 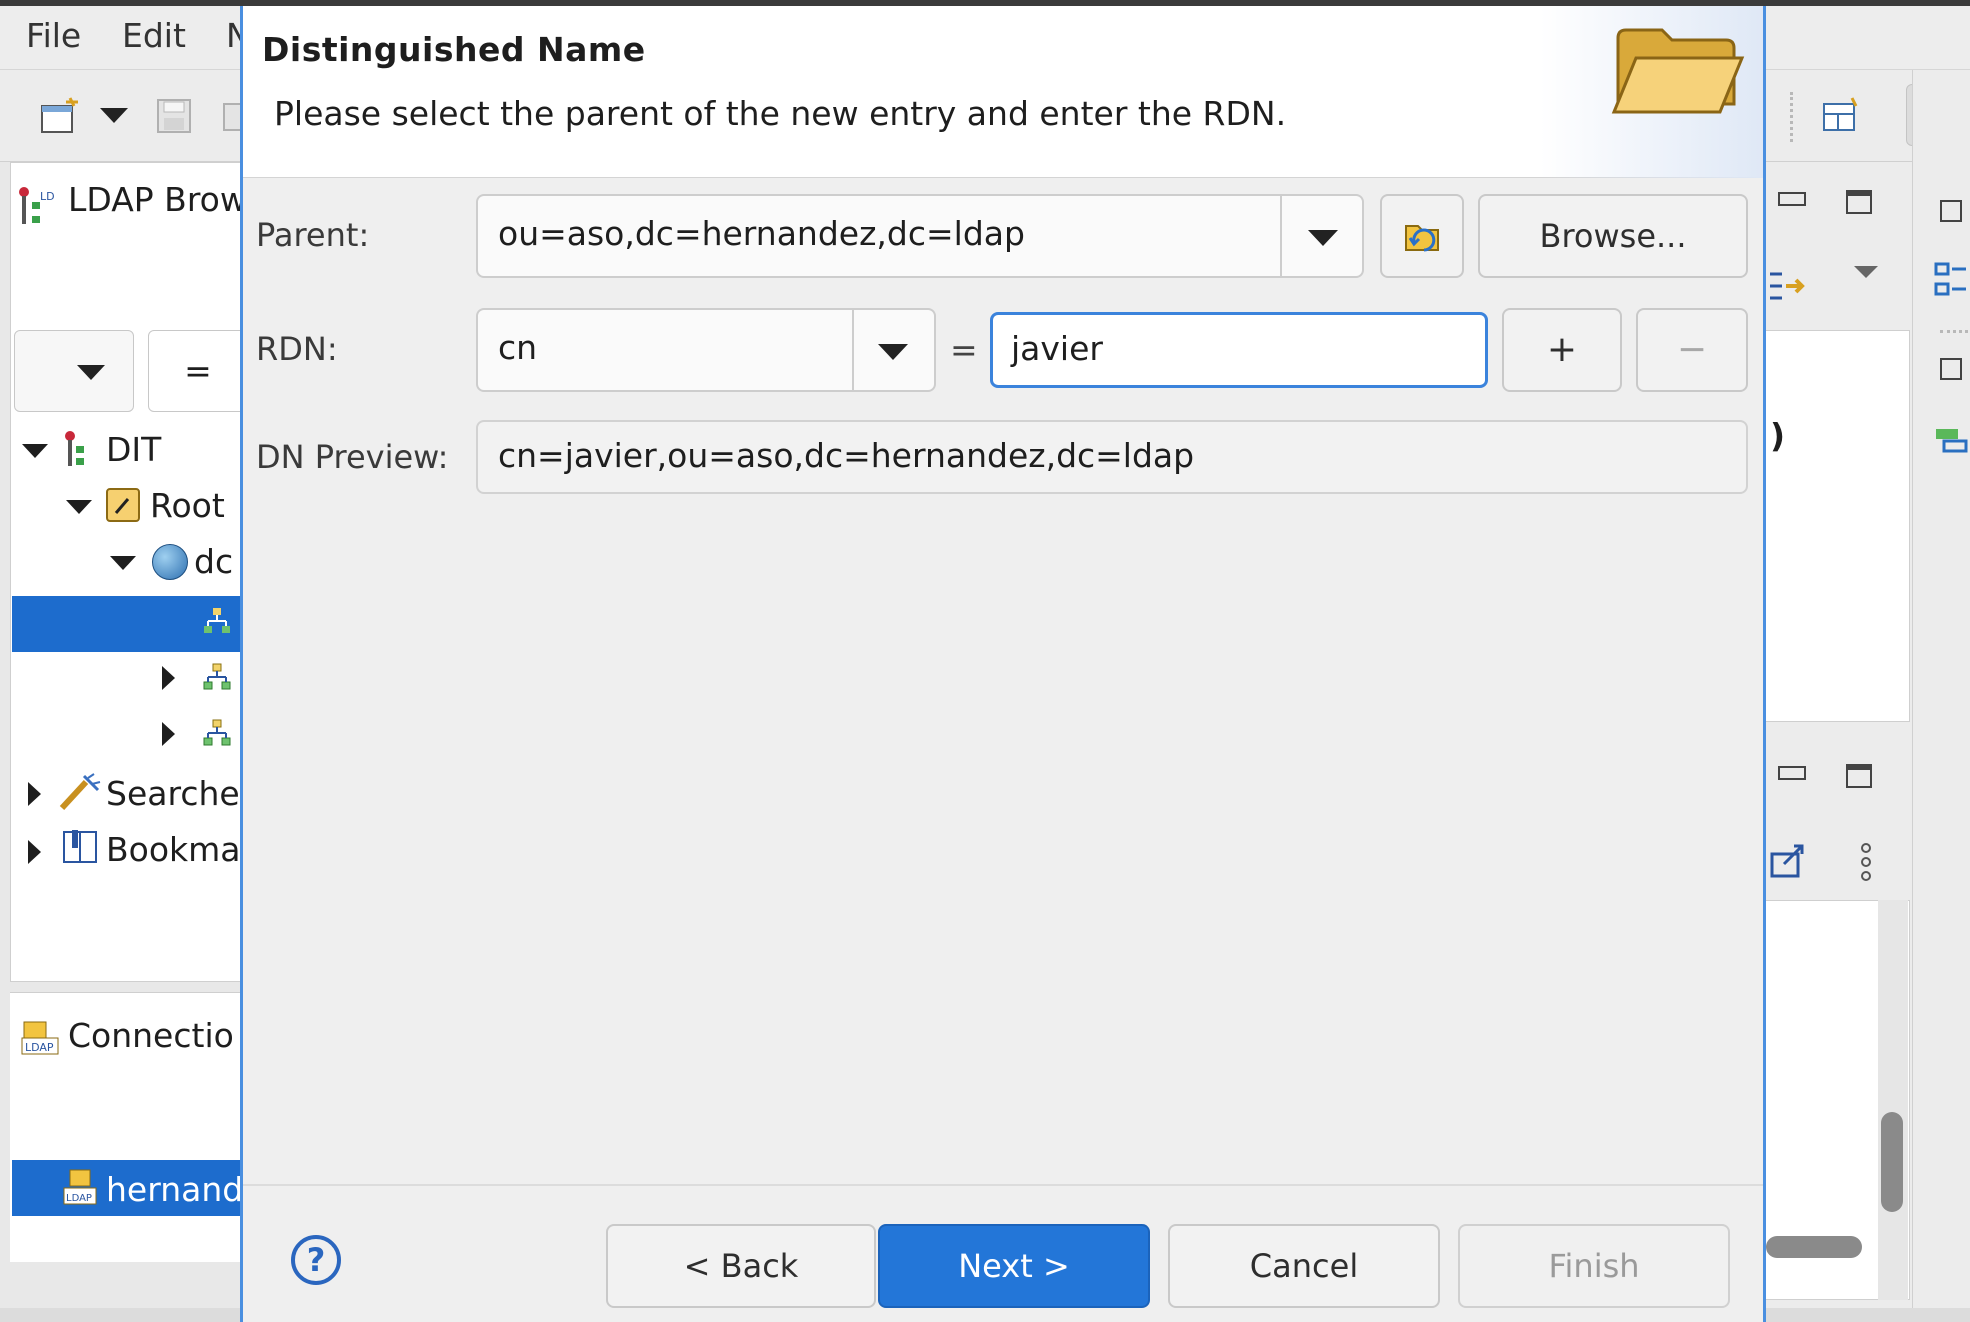 What do you see at coordinates (741, 1266) in the screenshot?
I see `back-button: < Back` at bounding box center [741, 1266].